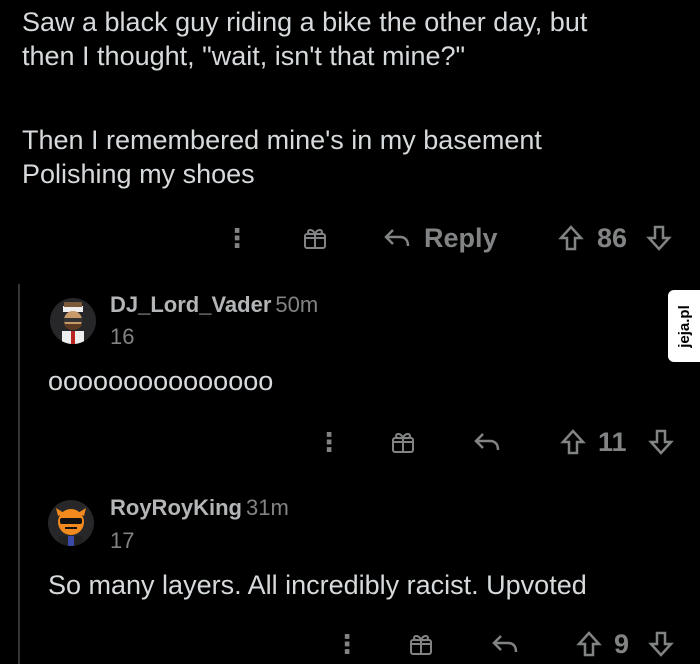 The image size is (700, 664). What do you see at coordinates (161, 381) in the screenshot?
I see `reply-text: ooooooooooooooo` at bounding box center [161, 381].